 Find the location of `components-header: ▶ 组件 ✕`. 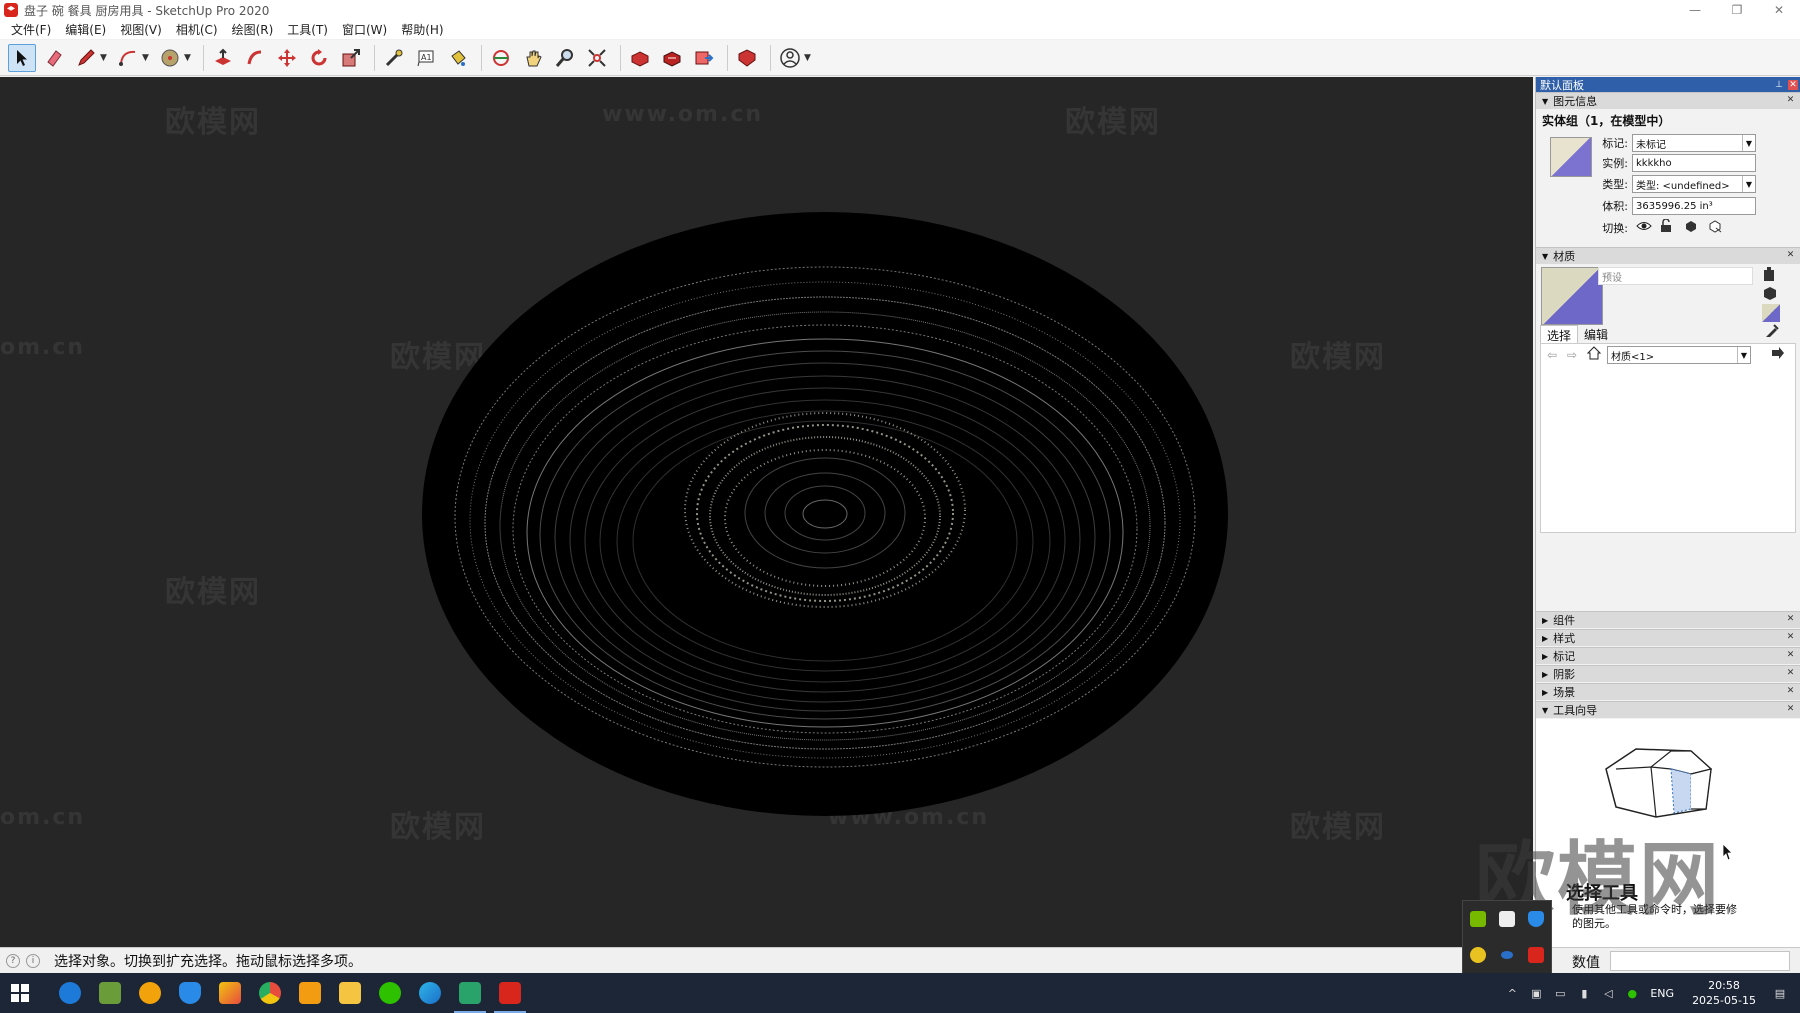

components-header: ▶ 组件 ✕ is located at coordinates (1668, 619).